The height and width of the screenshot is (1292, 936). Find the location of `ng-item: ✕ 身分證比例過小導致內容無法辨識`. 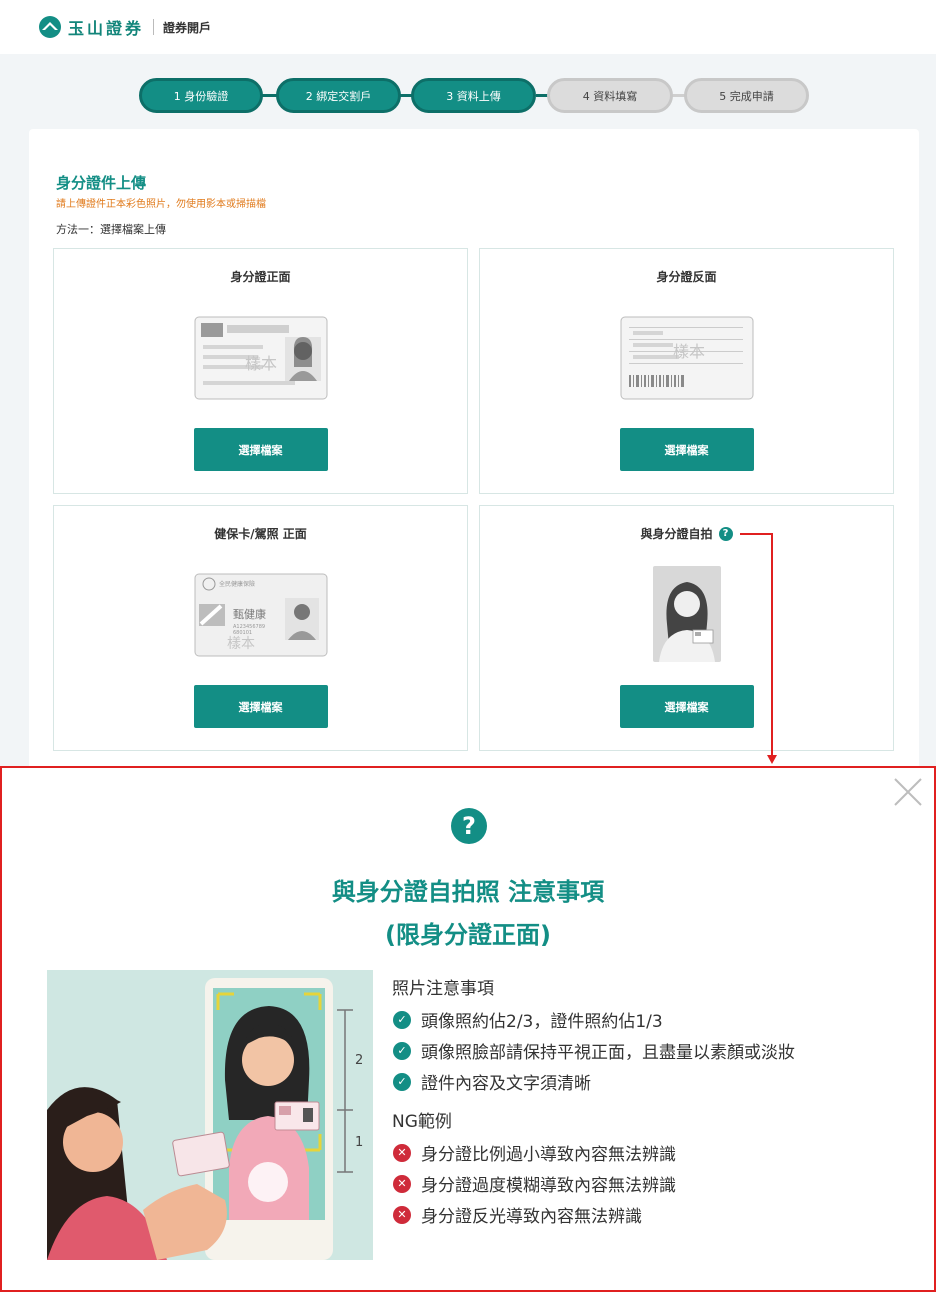

ng-item: ✕ 身分證比例過小導致內容無法辨識 is located at coordinates (652, 1152).